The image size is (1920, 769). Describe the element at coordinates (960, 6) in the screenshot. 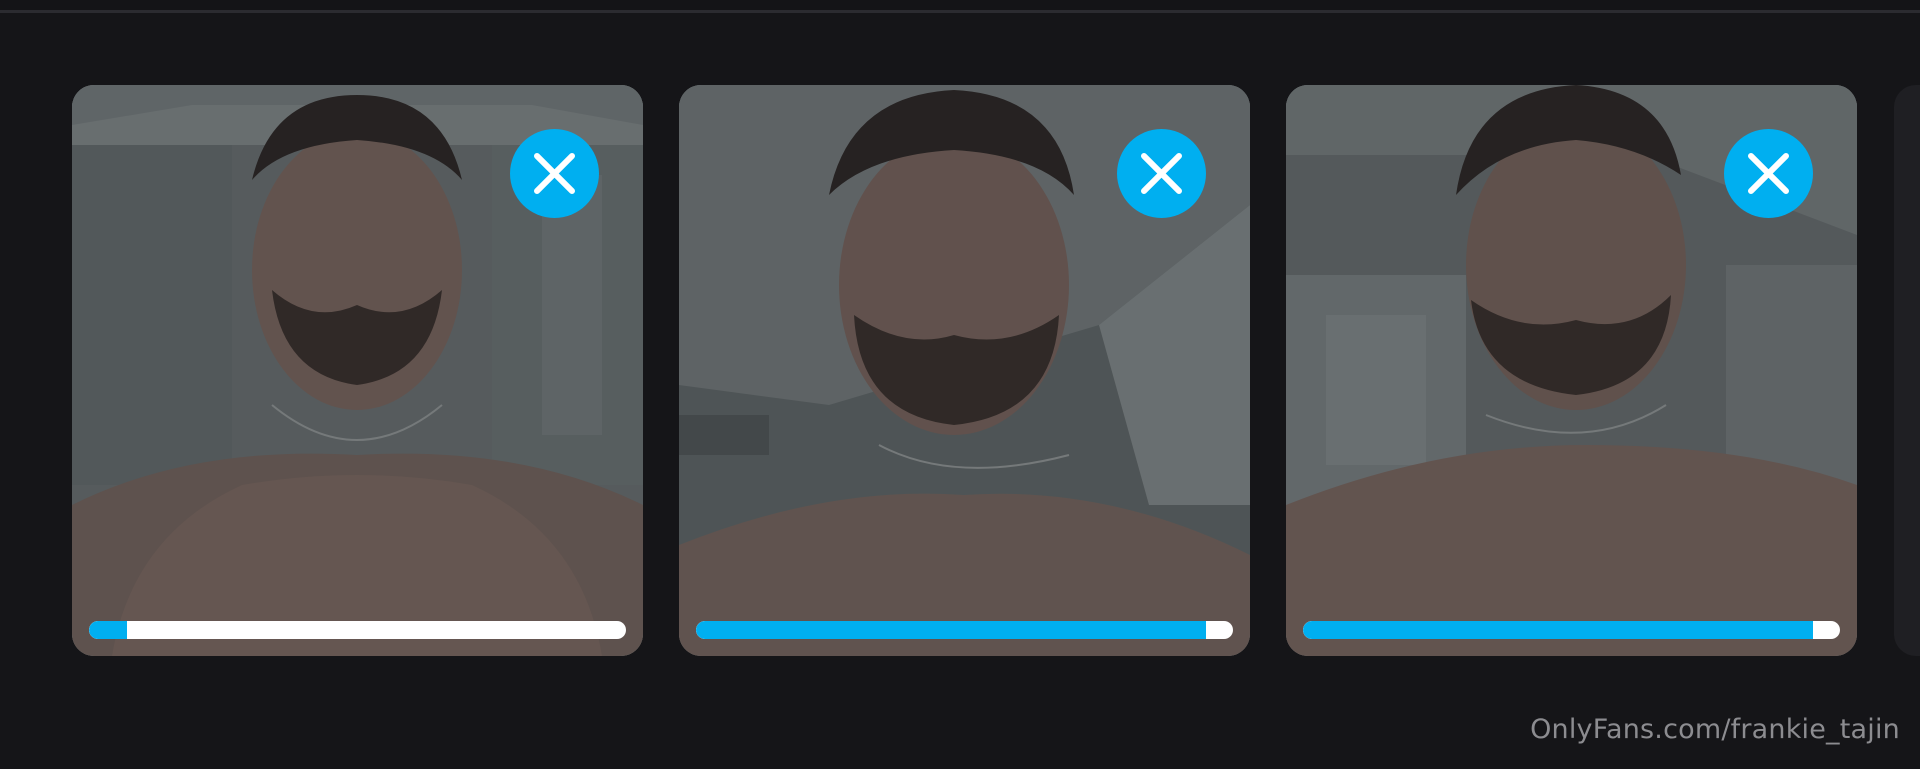

I see `top-bar` at that location.